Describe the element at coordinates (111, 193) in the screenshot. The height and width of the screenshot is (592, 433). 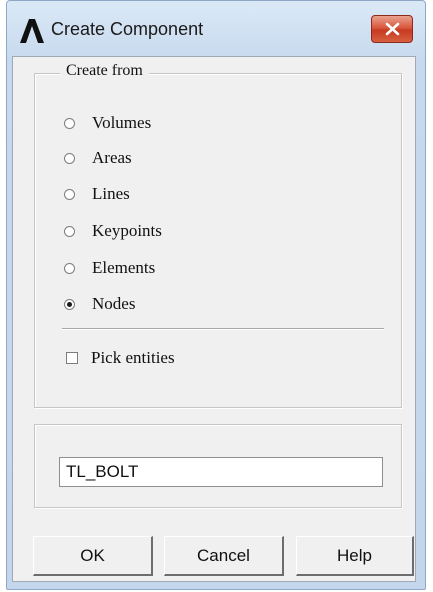
I see `radio-label-lines: Lines` at that location.